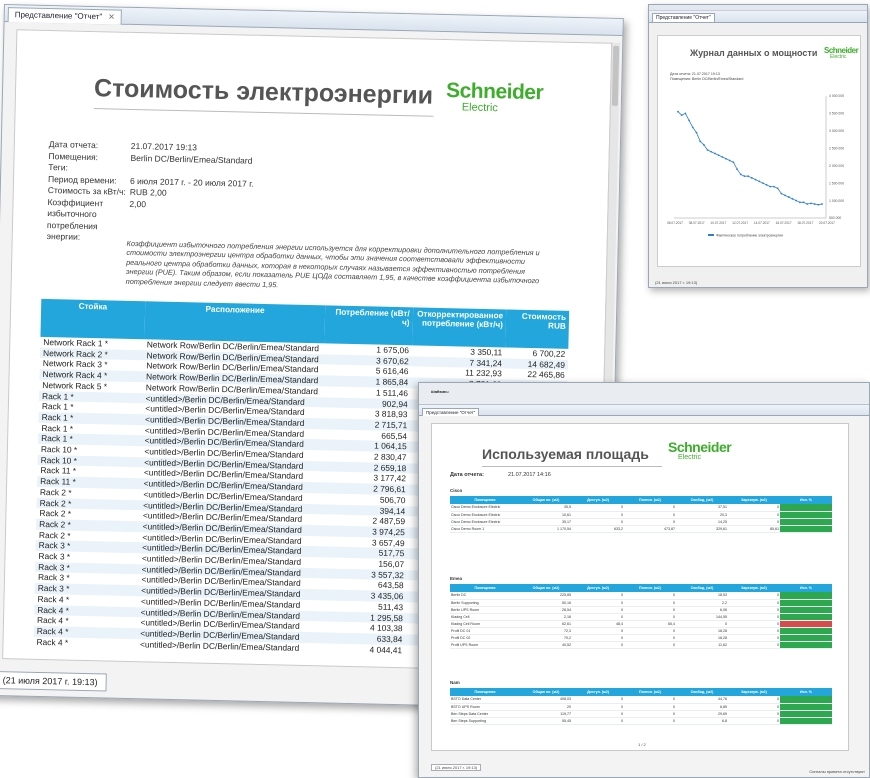  Describe the element at coordinates (459, 327) in the screenshot. I see `column-header: Откорректированное потребление (кВт/ч)` at that location.